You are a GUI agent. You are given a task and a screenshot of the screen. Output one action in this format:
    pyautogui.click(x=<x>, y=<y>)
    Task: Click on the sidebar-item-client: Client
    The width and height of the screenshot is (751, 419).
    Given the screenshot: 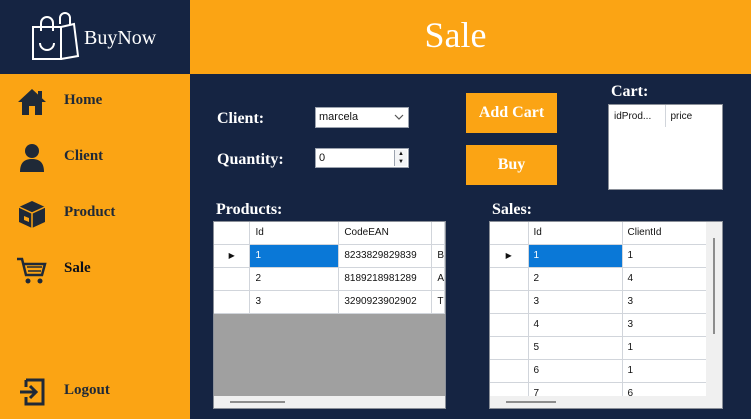 What is the action you would take?
    pyautogui.click(x=95, y=158)
    